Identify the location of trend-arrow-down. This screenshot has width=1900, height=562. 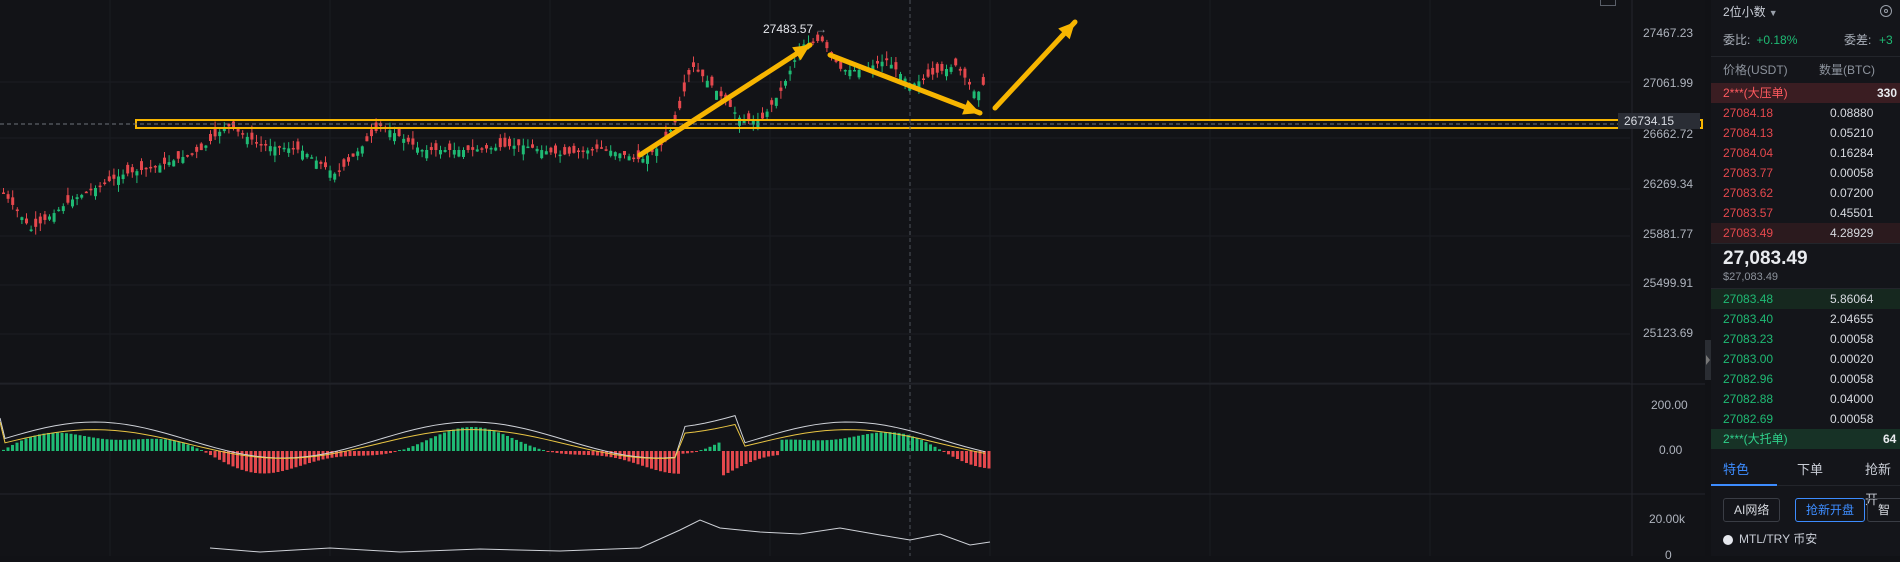
(905, 84).